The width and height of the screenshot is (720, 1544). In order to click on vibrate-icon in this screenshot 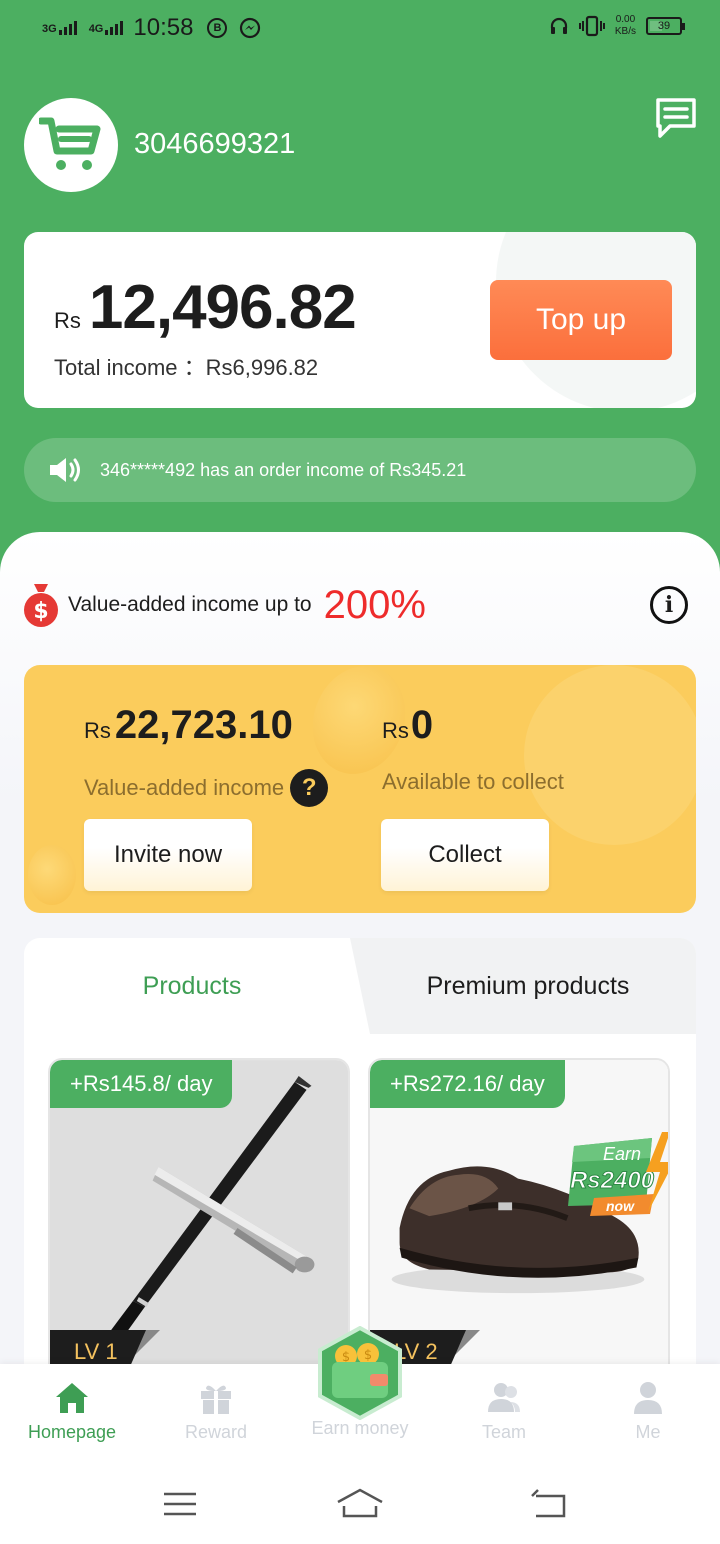, I will do `click(591, 26)`.